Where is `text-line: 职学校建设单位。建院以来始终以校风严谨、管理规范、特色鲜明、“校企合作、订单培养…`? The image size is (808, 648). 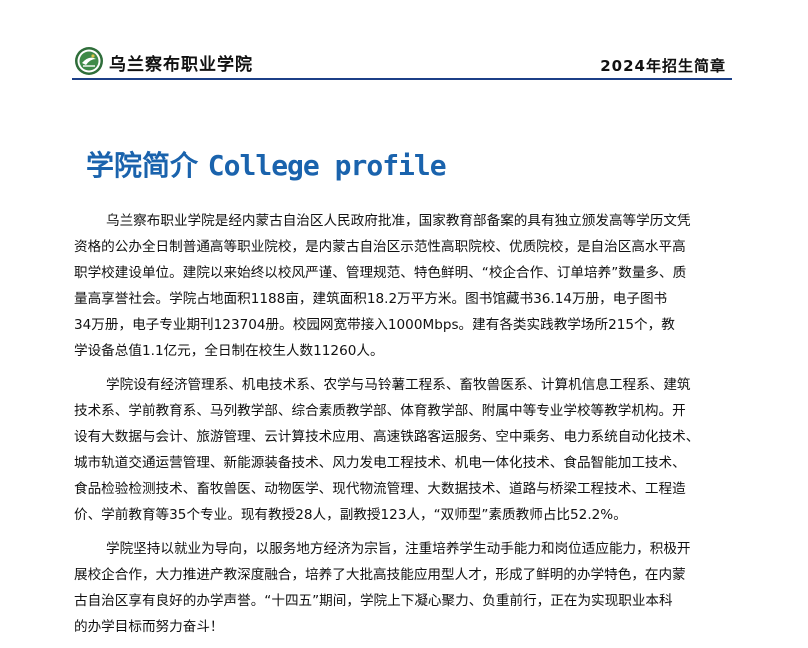 text-line: 职学校建设单位。建院以来始终以校风严谨、管理规范、特色鲜明、“校企合作、订单培养… is located at coordinates (380, 273).